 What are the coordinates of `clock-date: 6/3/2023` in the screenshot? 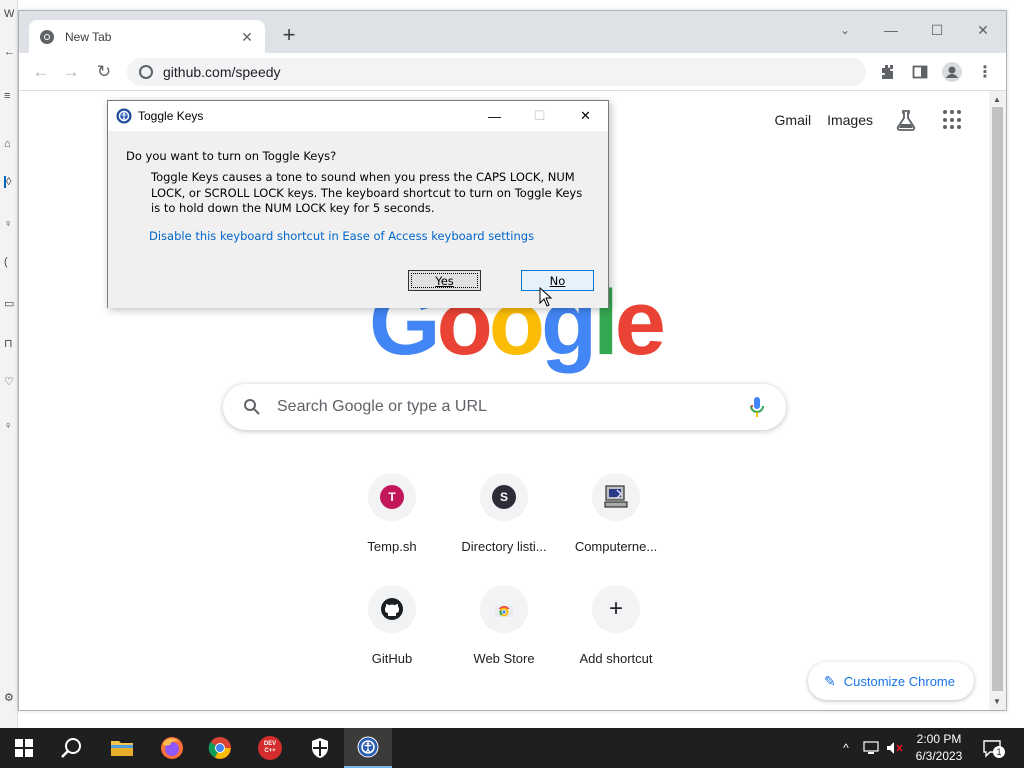 It's located at (939, 756).